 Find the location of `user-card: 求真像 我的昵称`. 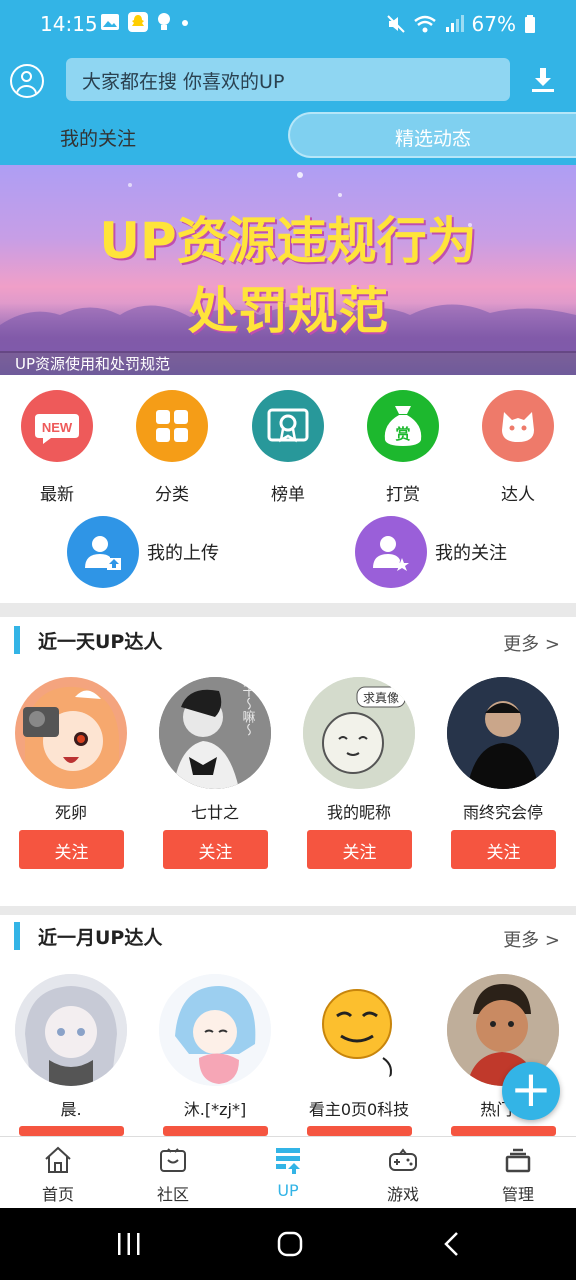

user-card: 求真像 我的昵称 is located at coordinates (359, 750).